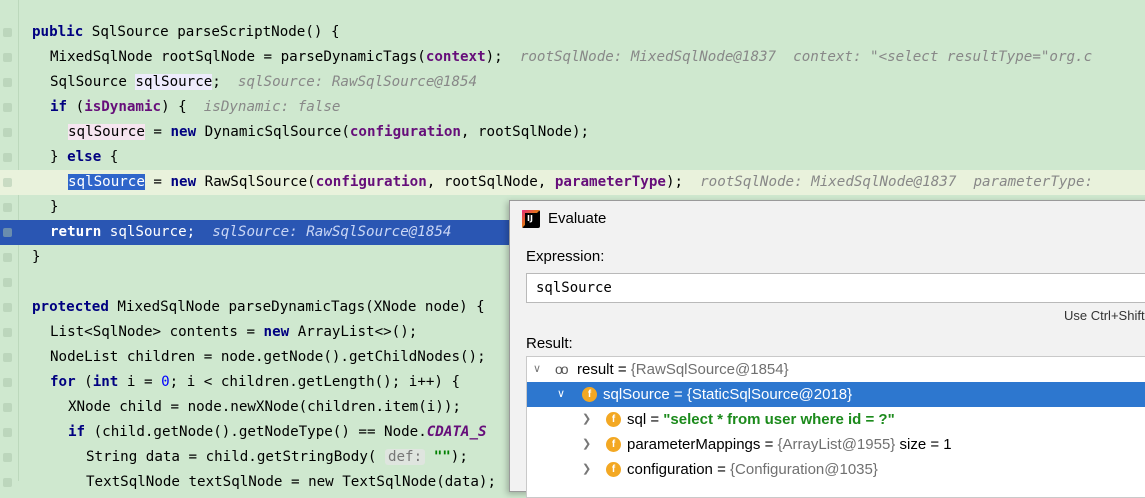  What do you see at coordinates (835, 288) in the screenshot?
I see `expression-input: sqlSource` at bounding box center [835, 288].